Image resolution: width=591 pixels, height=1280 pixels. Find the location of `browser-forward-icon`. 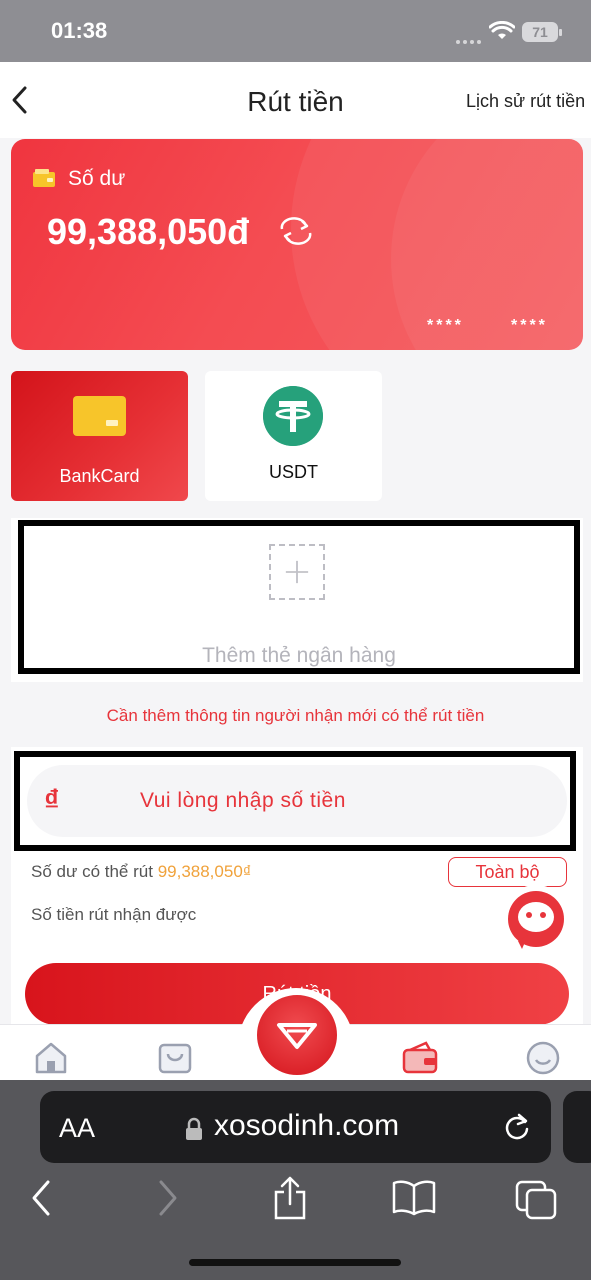

browser-forward-icon is located at coordinates (168, 1198).